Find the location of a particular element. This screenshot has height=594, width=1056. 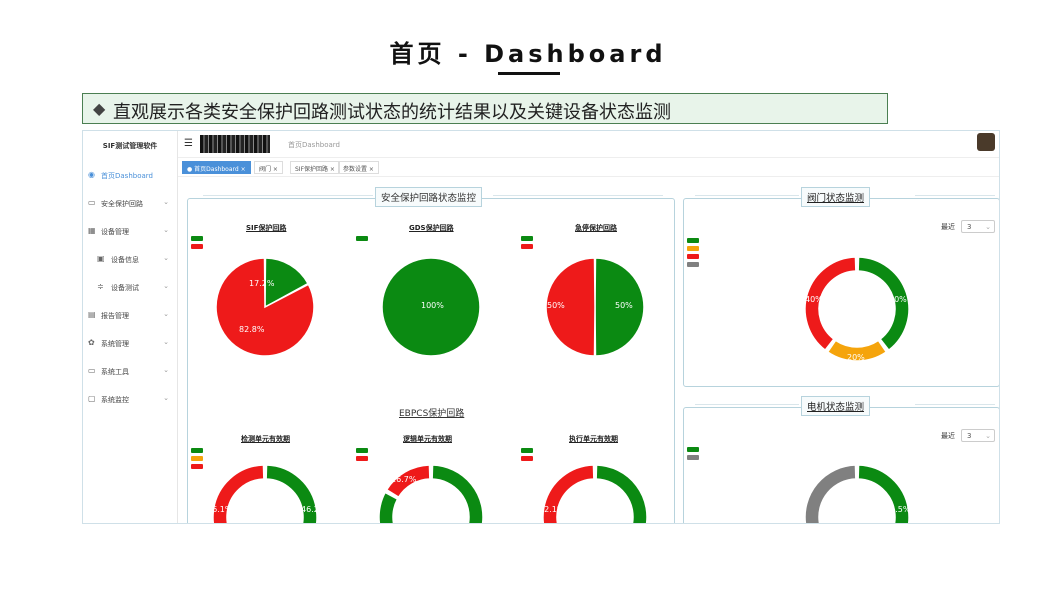

chart-title: SIF保护回路 is located at coordinates (266, 228).